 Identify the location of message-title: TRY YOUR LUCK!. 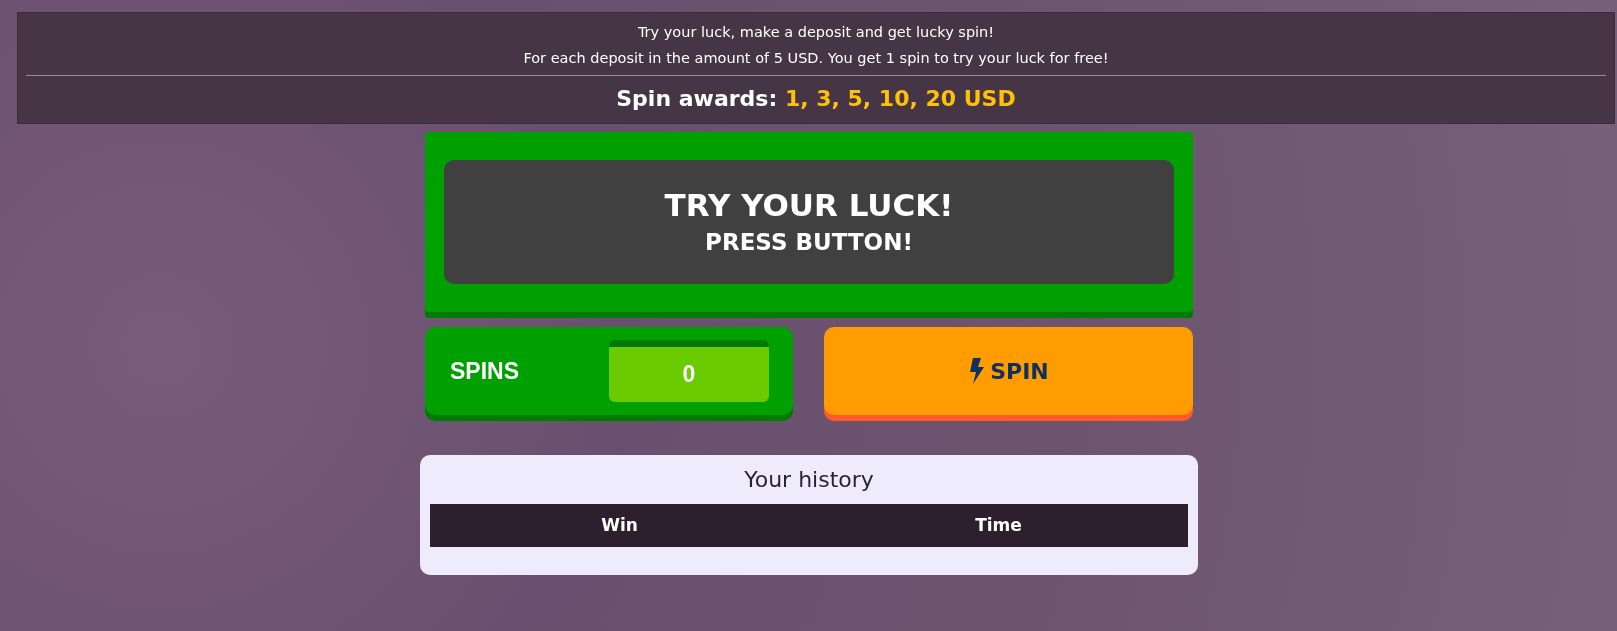
(809, 205).